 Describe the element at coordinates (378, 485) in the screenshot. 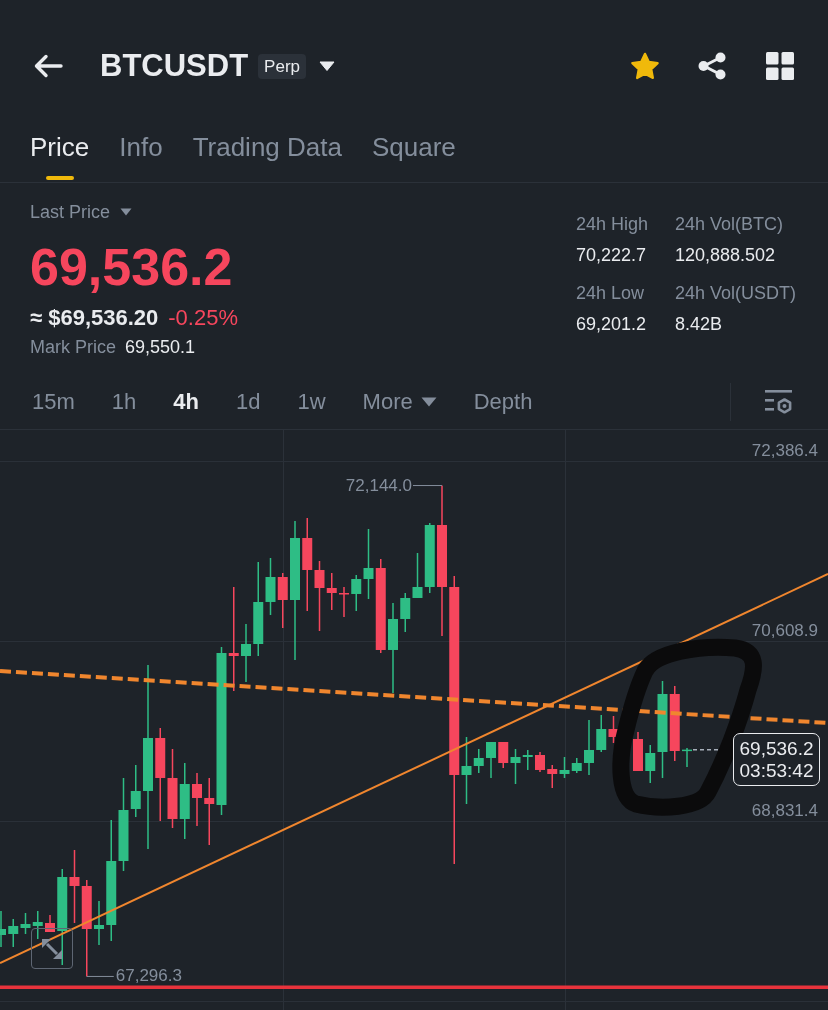

I see `price-marker-label: 72,144.0` at that location.